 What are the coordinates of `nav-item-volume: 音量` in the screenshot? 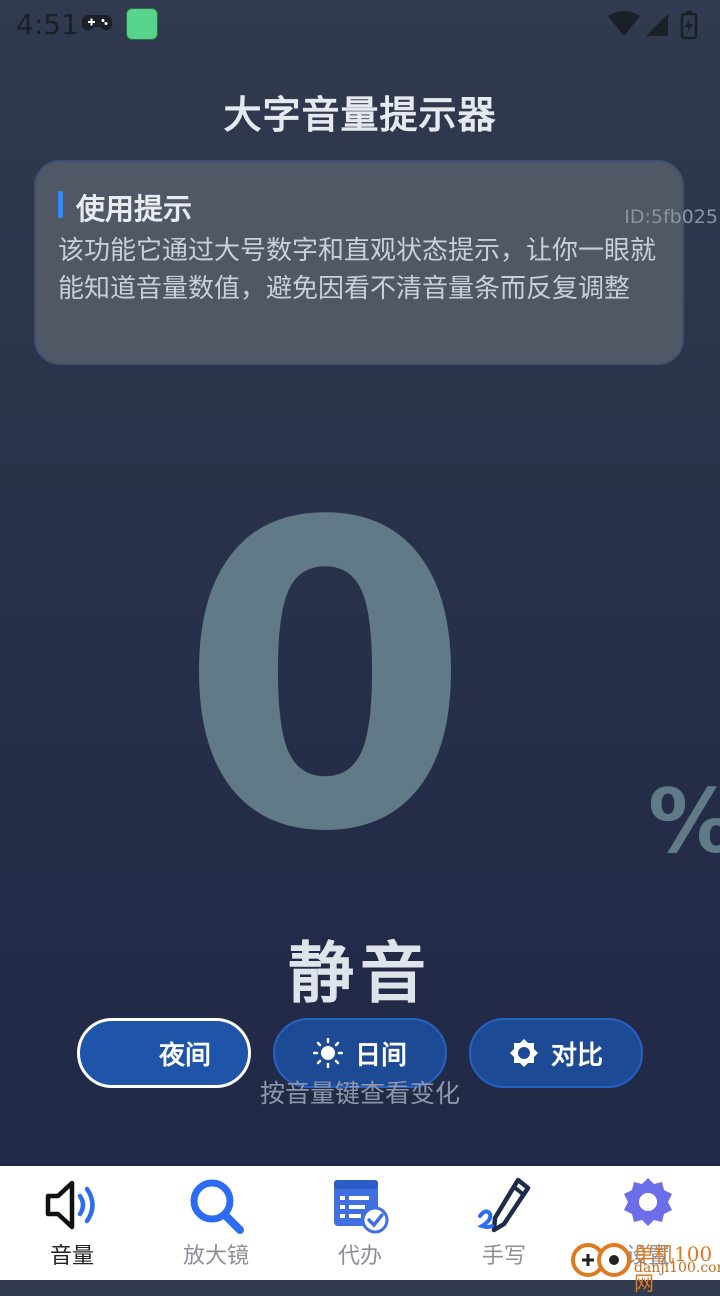 It's located at (72, 1223).